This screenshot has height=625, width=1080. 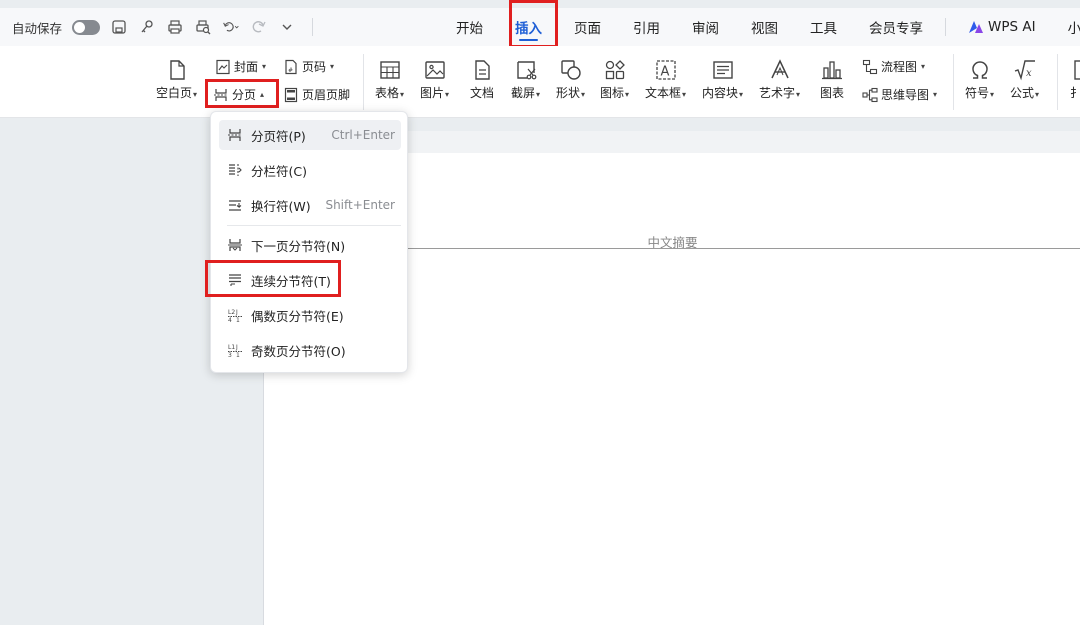 I want to click on tab-wps-ai-label: WPS AI, so click(x=1012, y=27).